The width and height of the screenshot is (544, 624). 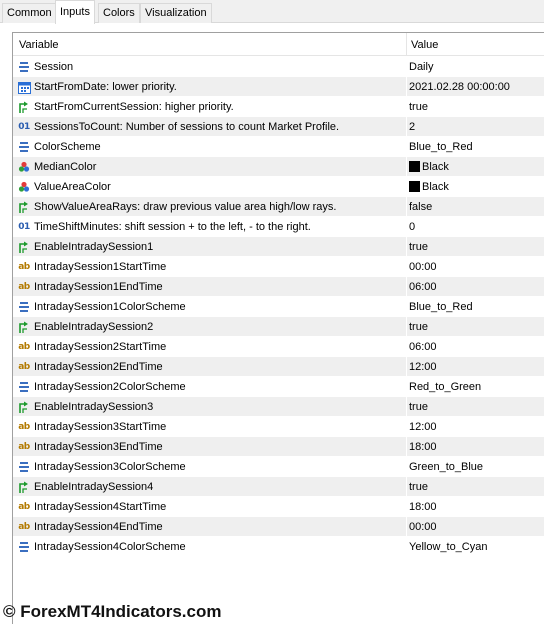 What do you see at coordinates (112, 611) in the screenshot?
I see `watermark: © ForexMT4Indicators.com` at bounding box center [112, 611].